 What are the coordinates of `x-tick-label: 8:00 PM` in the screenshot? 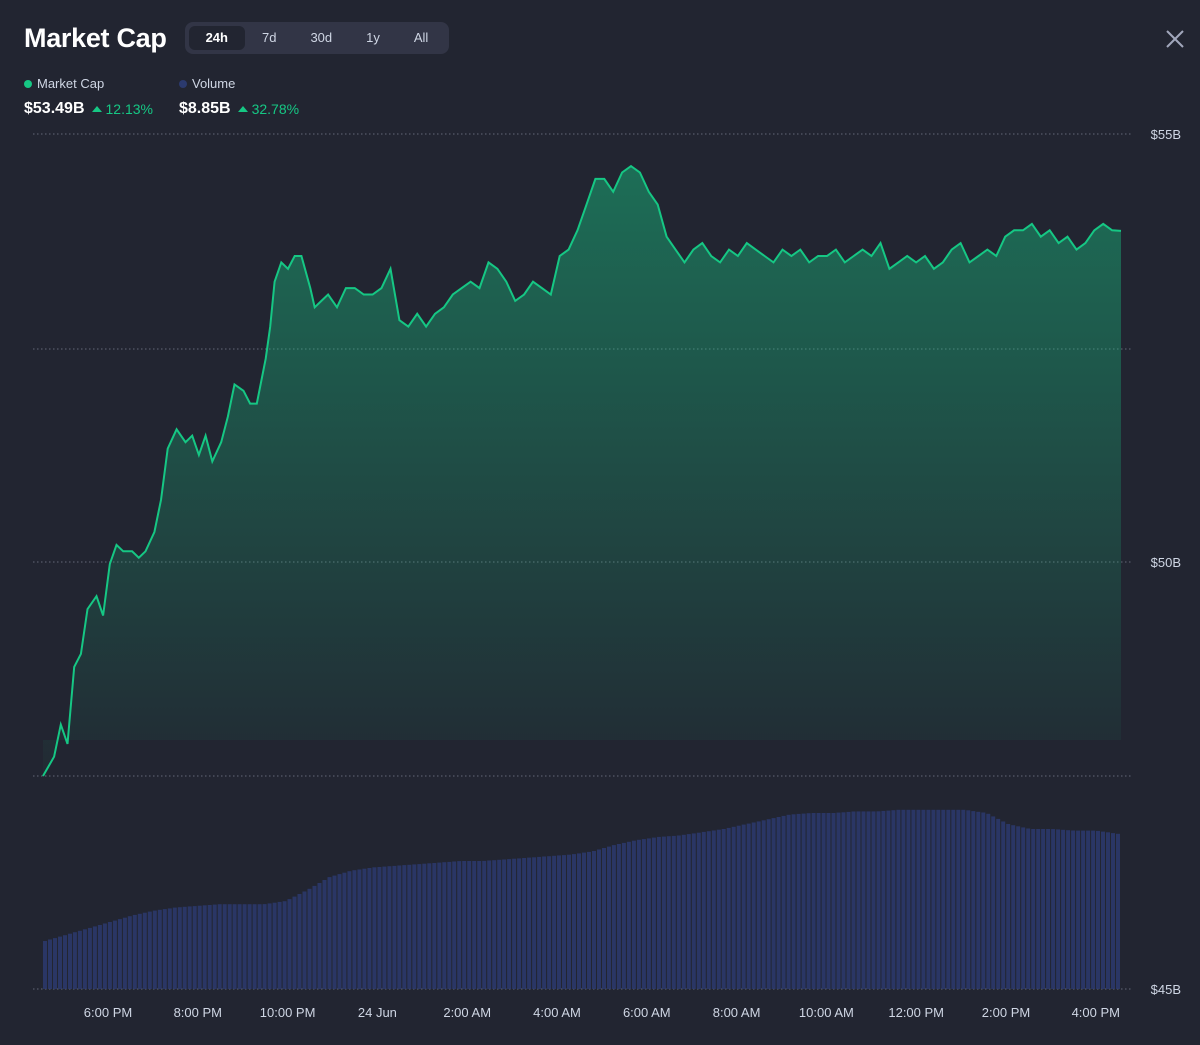 It's located at (198, 1012).